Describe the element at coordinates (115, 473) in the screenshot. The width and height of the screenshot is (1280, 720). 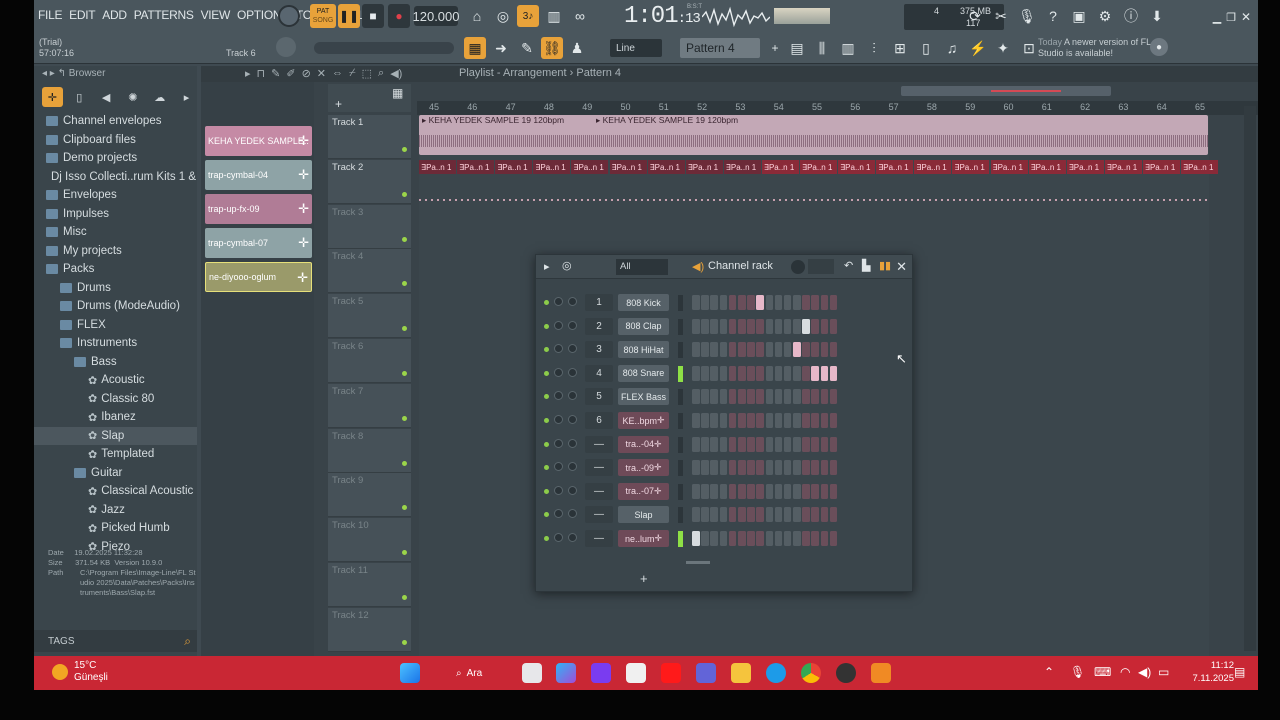
I see `tree-item: Guitar` at that location.